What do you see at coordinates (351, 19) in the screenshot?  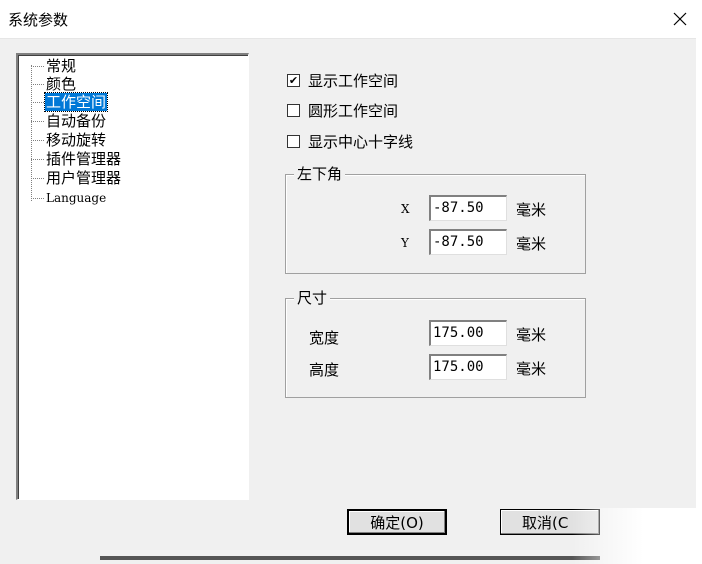 I see `title-bar: 系统参数` at bounding box center [351, 19].